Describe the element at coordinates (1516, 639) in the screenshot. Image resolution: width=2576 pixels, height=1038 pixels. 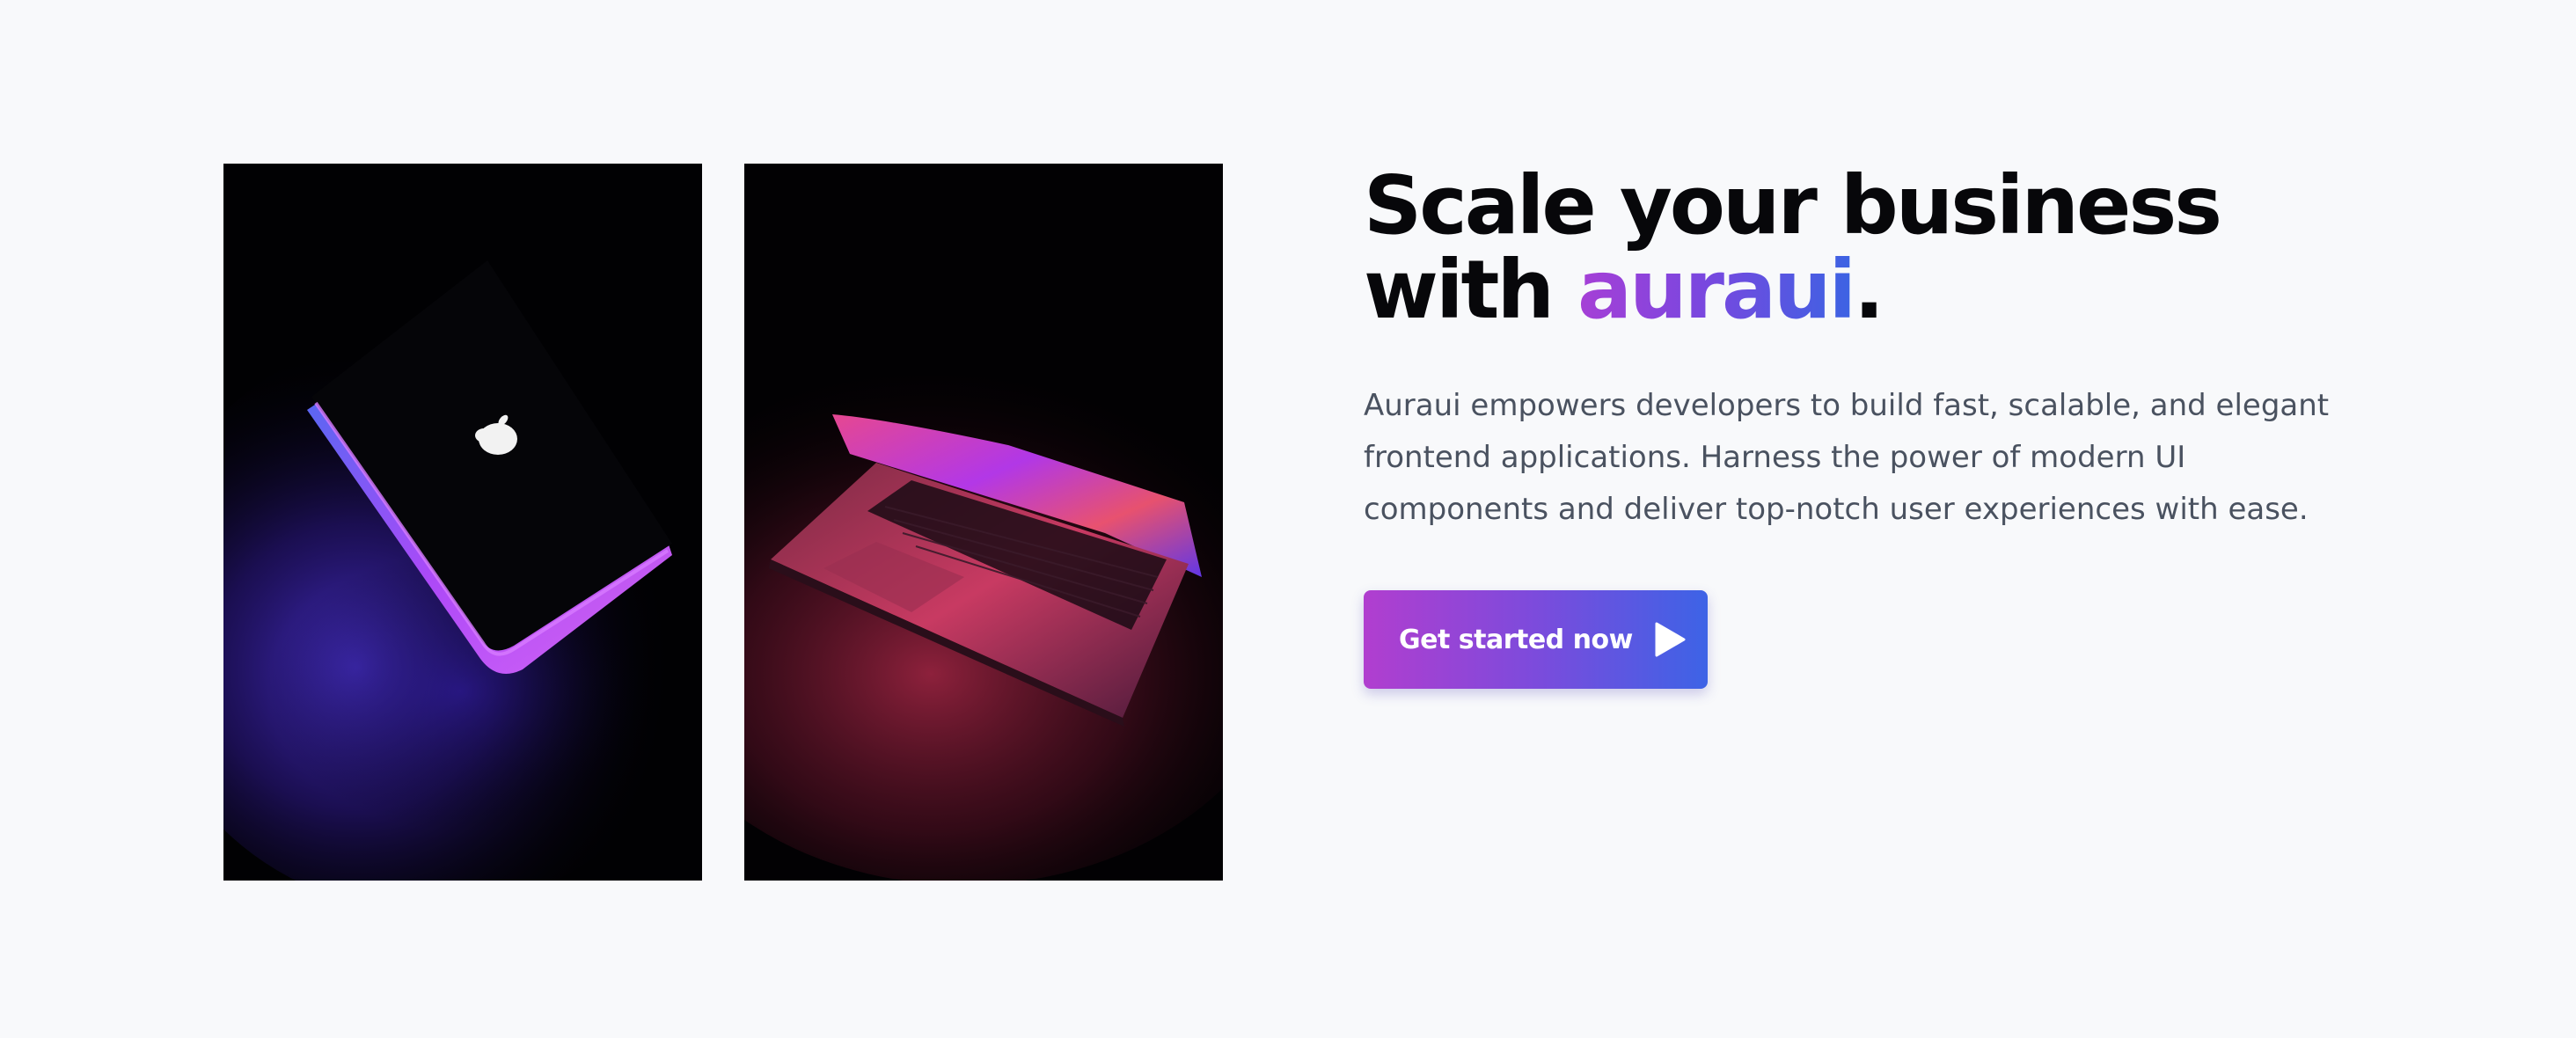
I see `get-started-label: Get started now` at that location.